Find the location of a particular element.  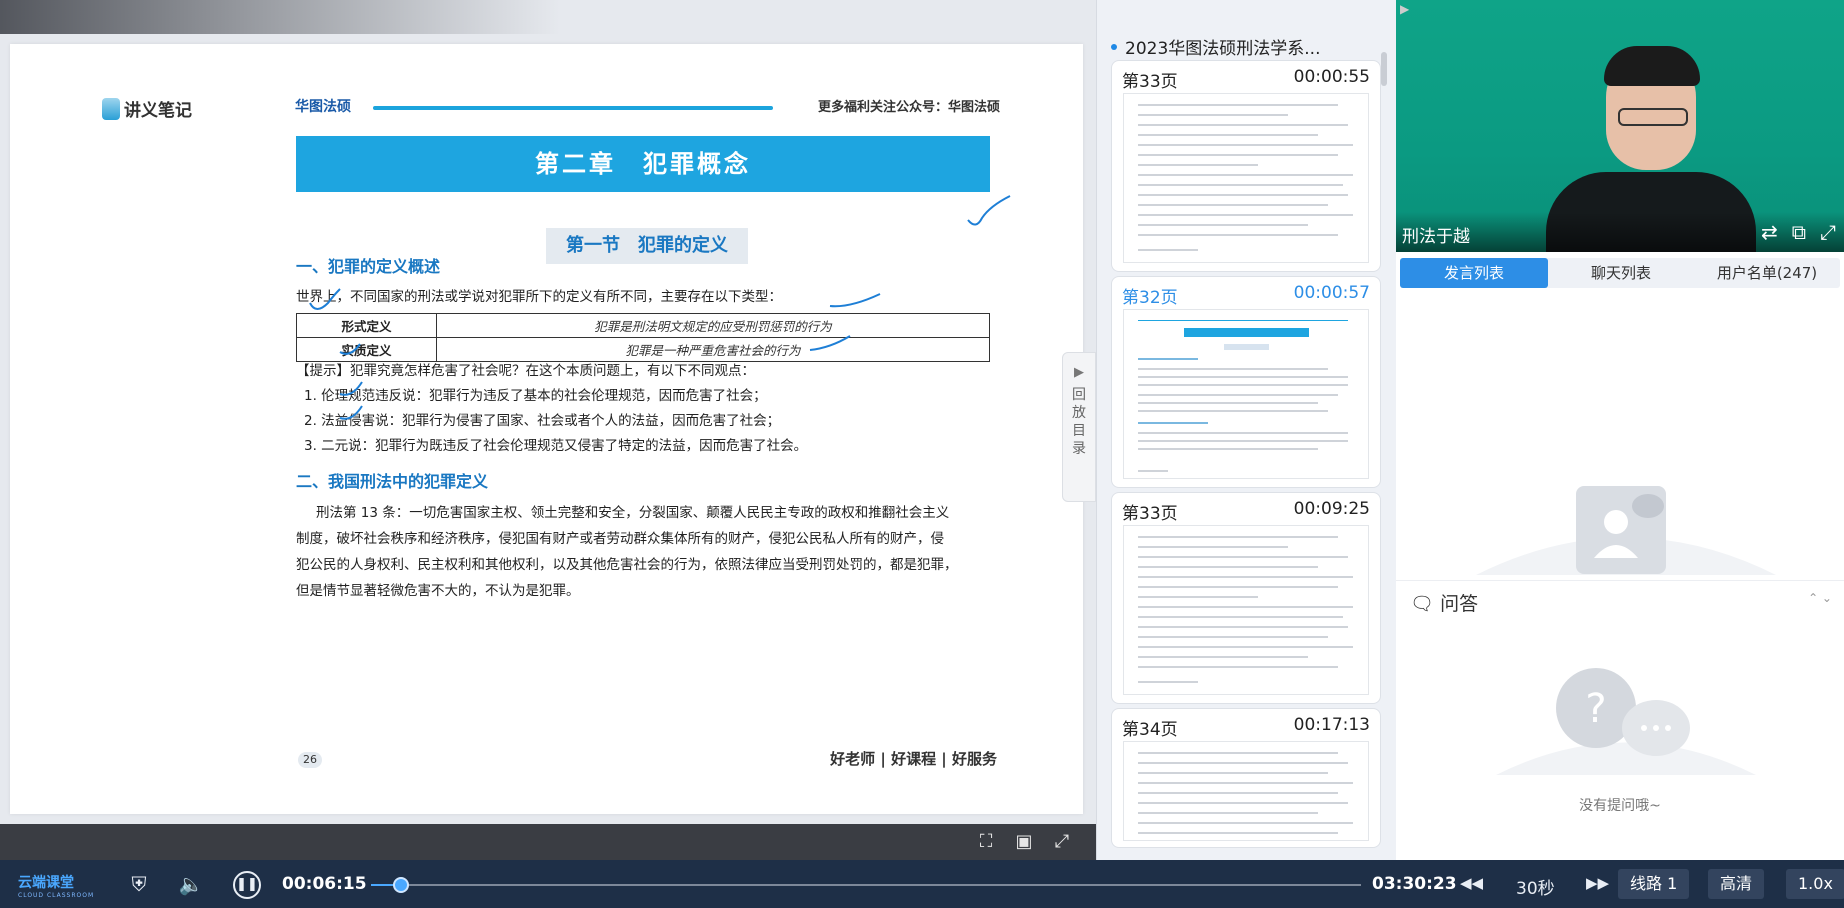

slide-header: 华图法硕 更多福利关注公众号：华图法硕 is located at coordinates (647, 106).